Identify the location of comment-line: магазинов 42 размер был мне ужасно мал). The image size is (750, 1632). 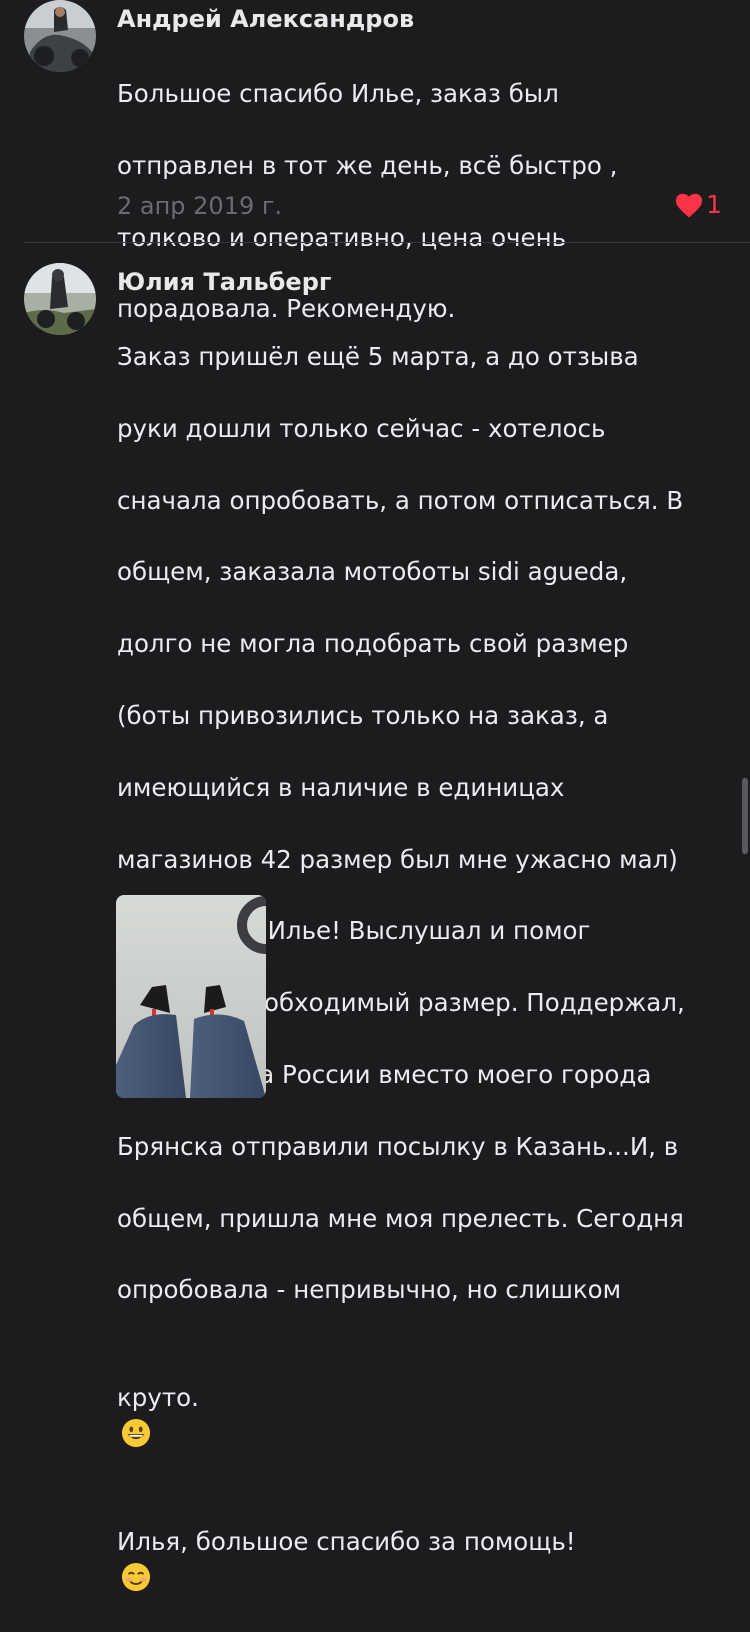
(397, 859).